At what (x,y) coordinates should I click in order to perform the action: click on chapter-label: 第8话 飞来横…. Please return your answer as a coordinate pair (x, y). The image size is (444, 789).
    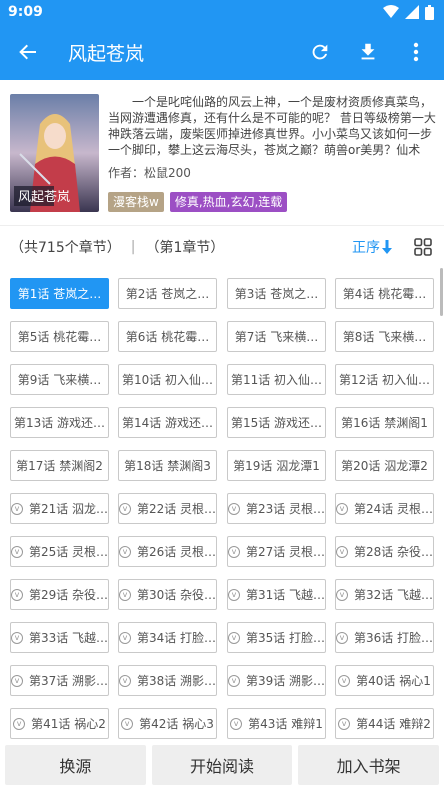
    Looking at the image, I should click on (384, 337).